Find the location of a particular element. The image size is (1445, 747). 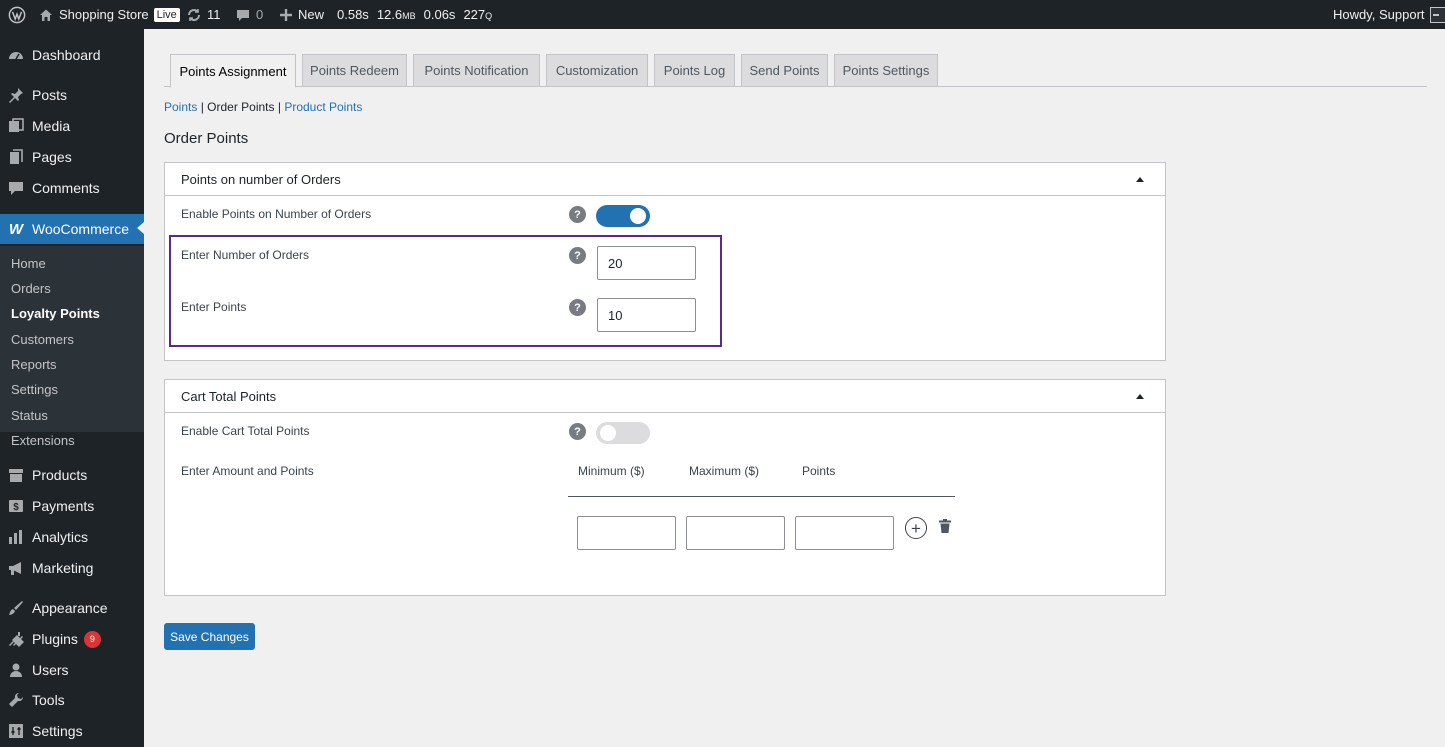

updates-count: 11 is located at coordinates (214, 14).